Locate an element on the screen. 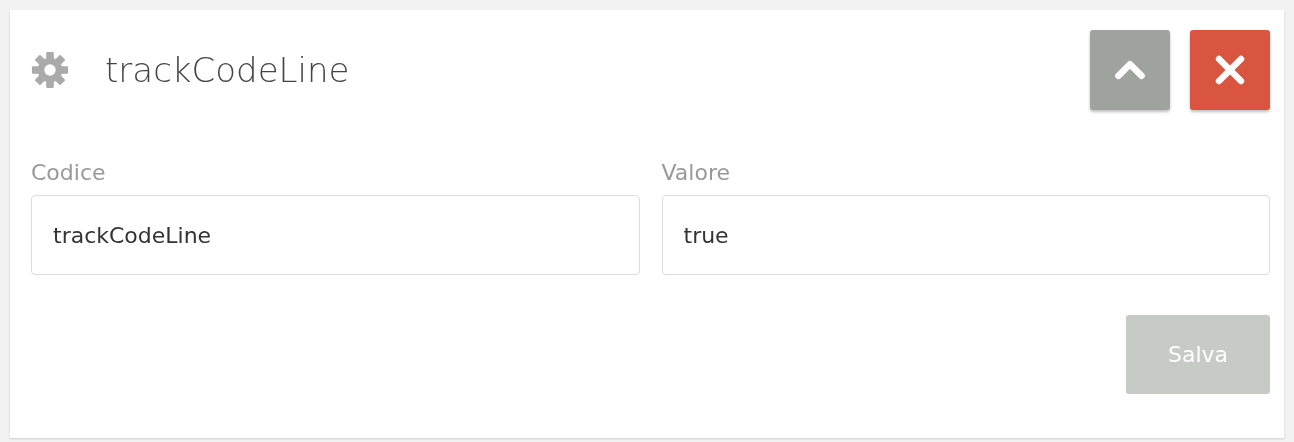 This screenshot has height=442, width=1294. input-field: trackCodeLine is located at coordinates (335, 235).